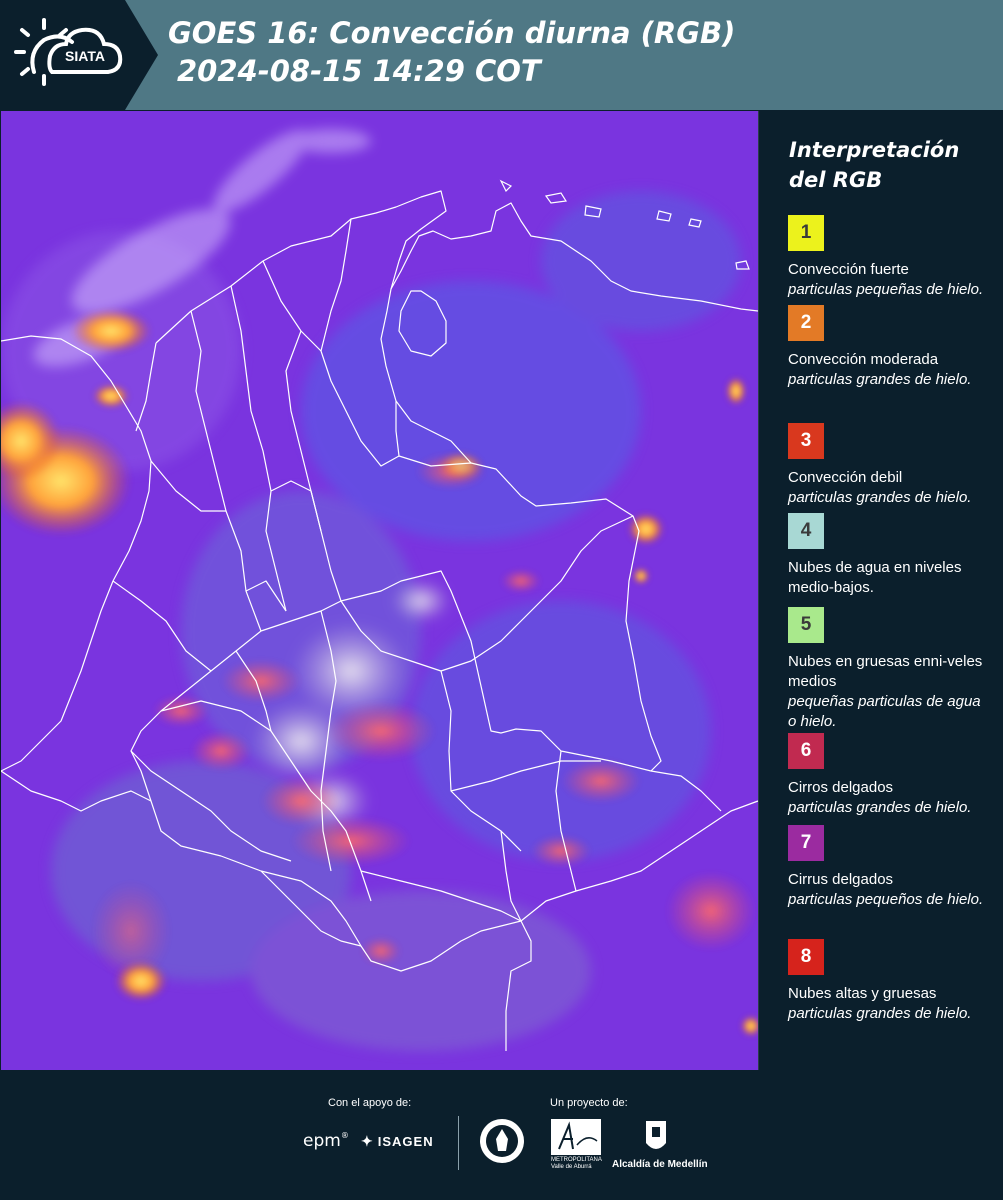 The width and height of the screenshot is (1003, 1200). I want to click on legend-item-label: Nubes altas y gruesas, so click(862, 993).